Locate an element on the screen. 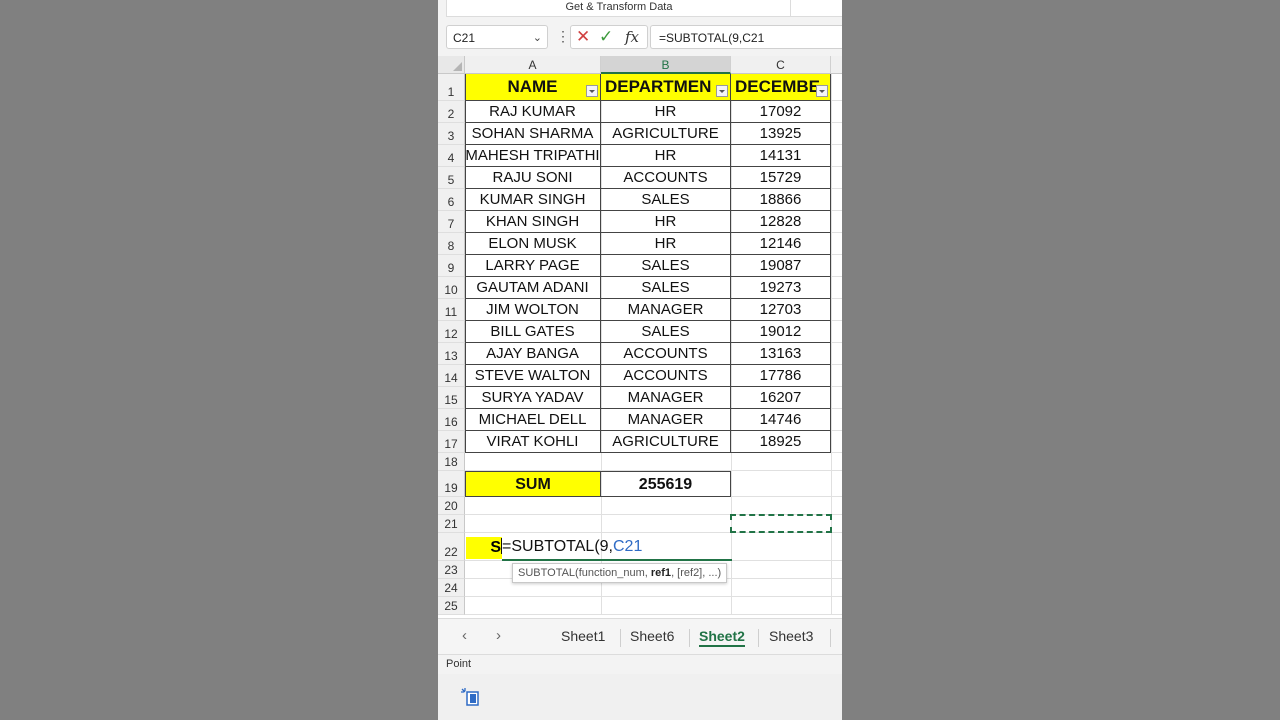 The height and width of the screenshot is (720, 1280). table-cell: BILL GATES is located at coordinates (533, 332).